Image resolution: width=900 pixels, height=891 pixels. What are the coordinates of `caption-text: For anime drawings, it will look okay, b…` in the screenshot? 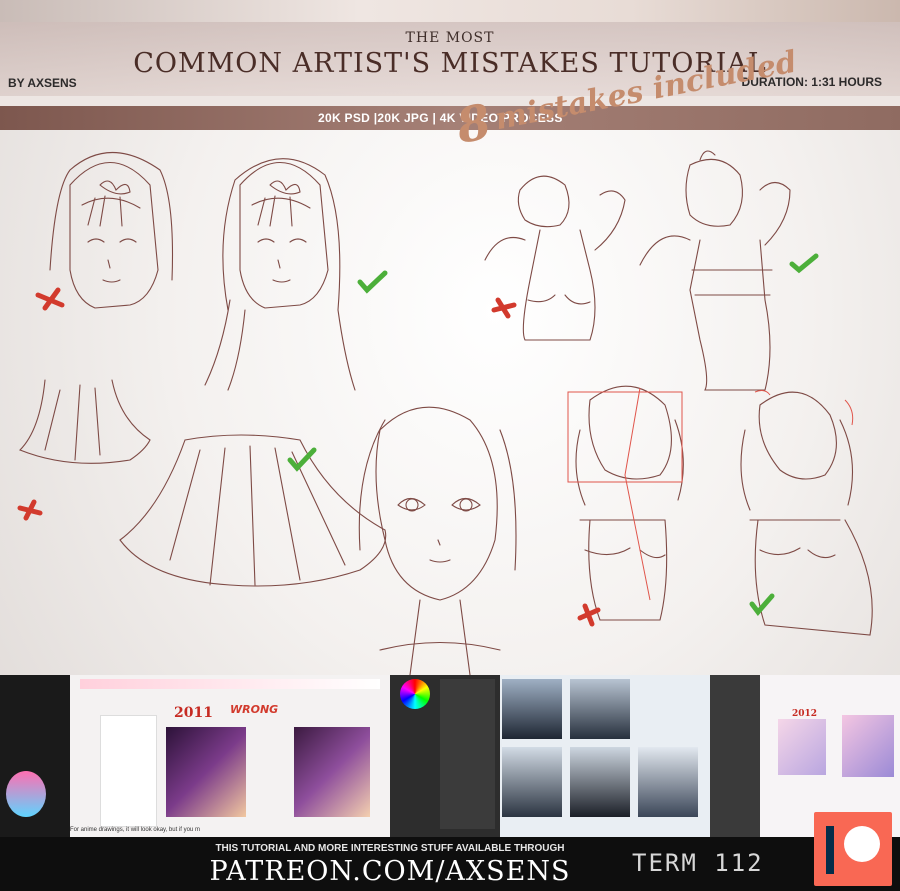 It's located at (135, 830).